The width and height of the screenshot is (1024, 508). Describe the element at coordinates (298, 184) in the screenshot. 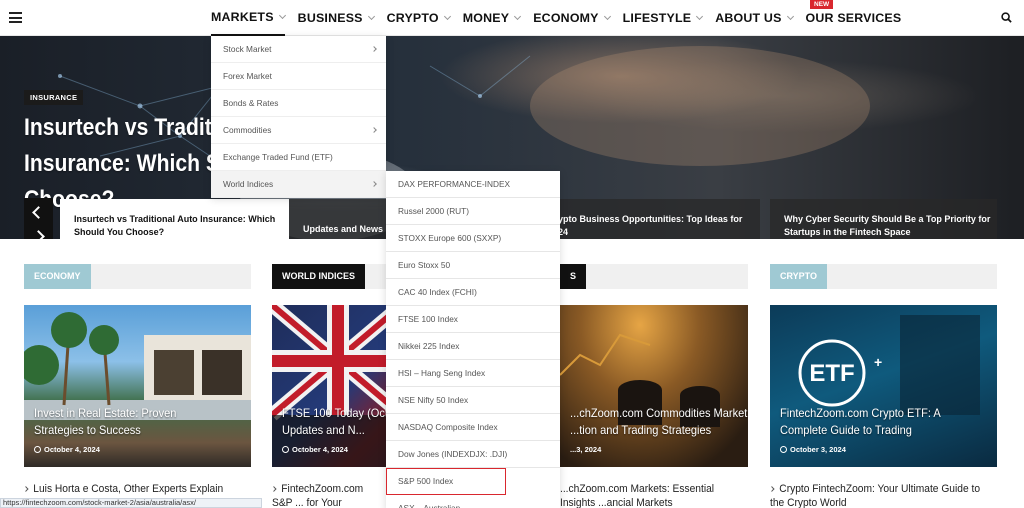

I see `menu-item-world-indices: World Indices` at that location.